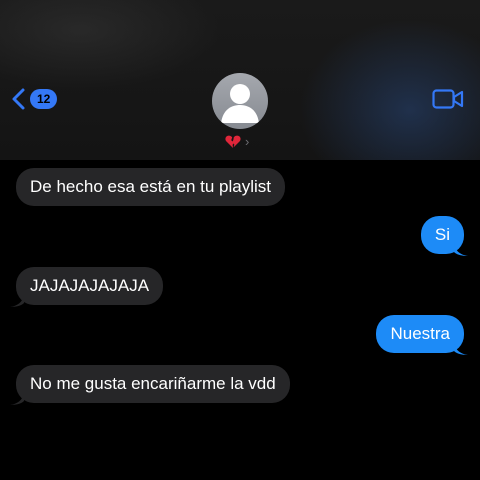  I want to click on chevron-left-icon, so click(18, 99).